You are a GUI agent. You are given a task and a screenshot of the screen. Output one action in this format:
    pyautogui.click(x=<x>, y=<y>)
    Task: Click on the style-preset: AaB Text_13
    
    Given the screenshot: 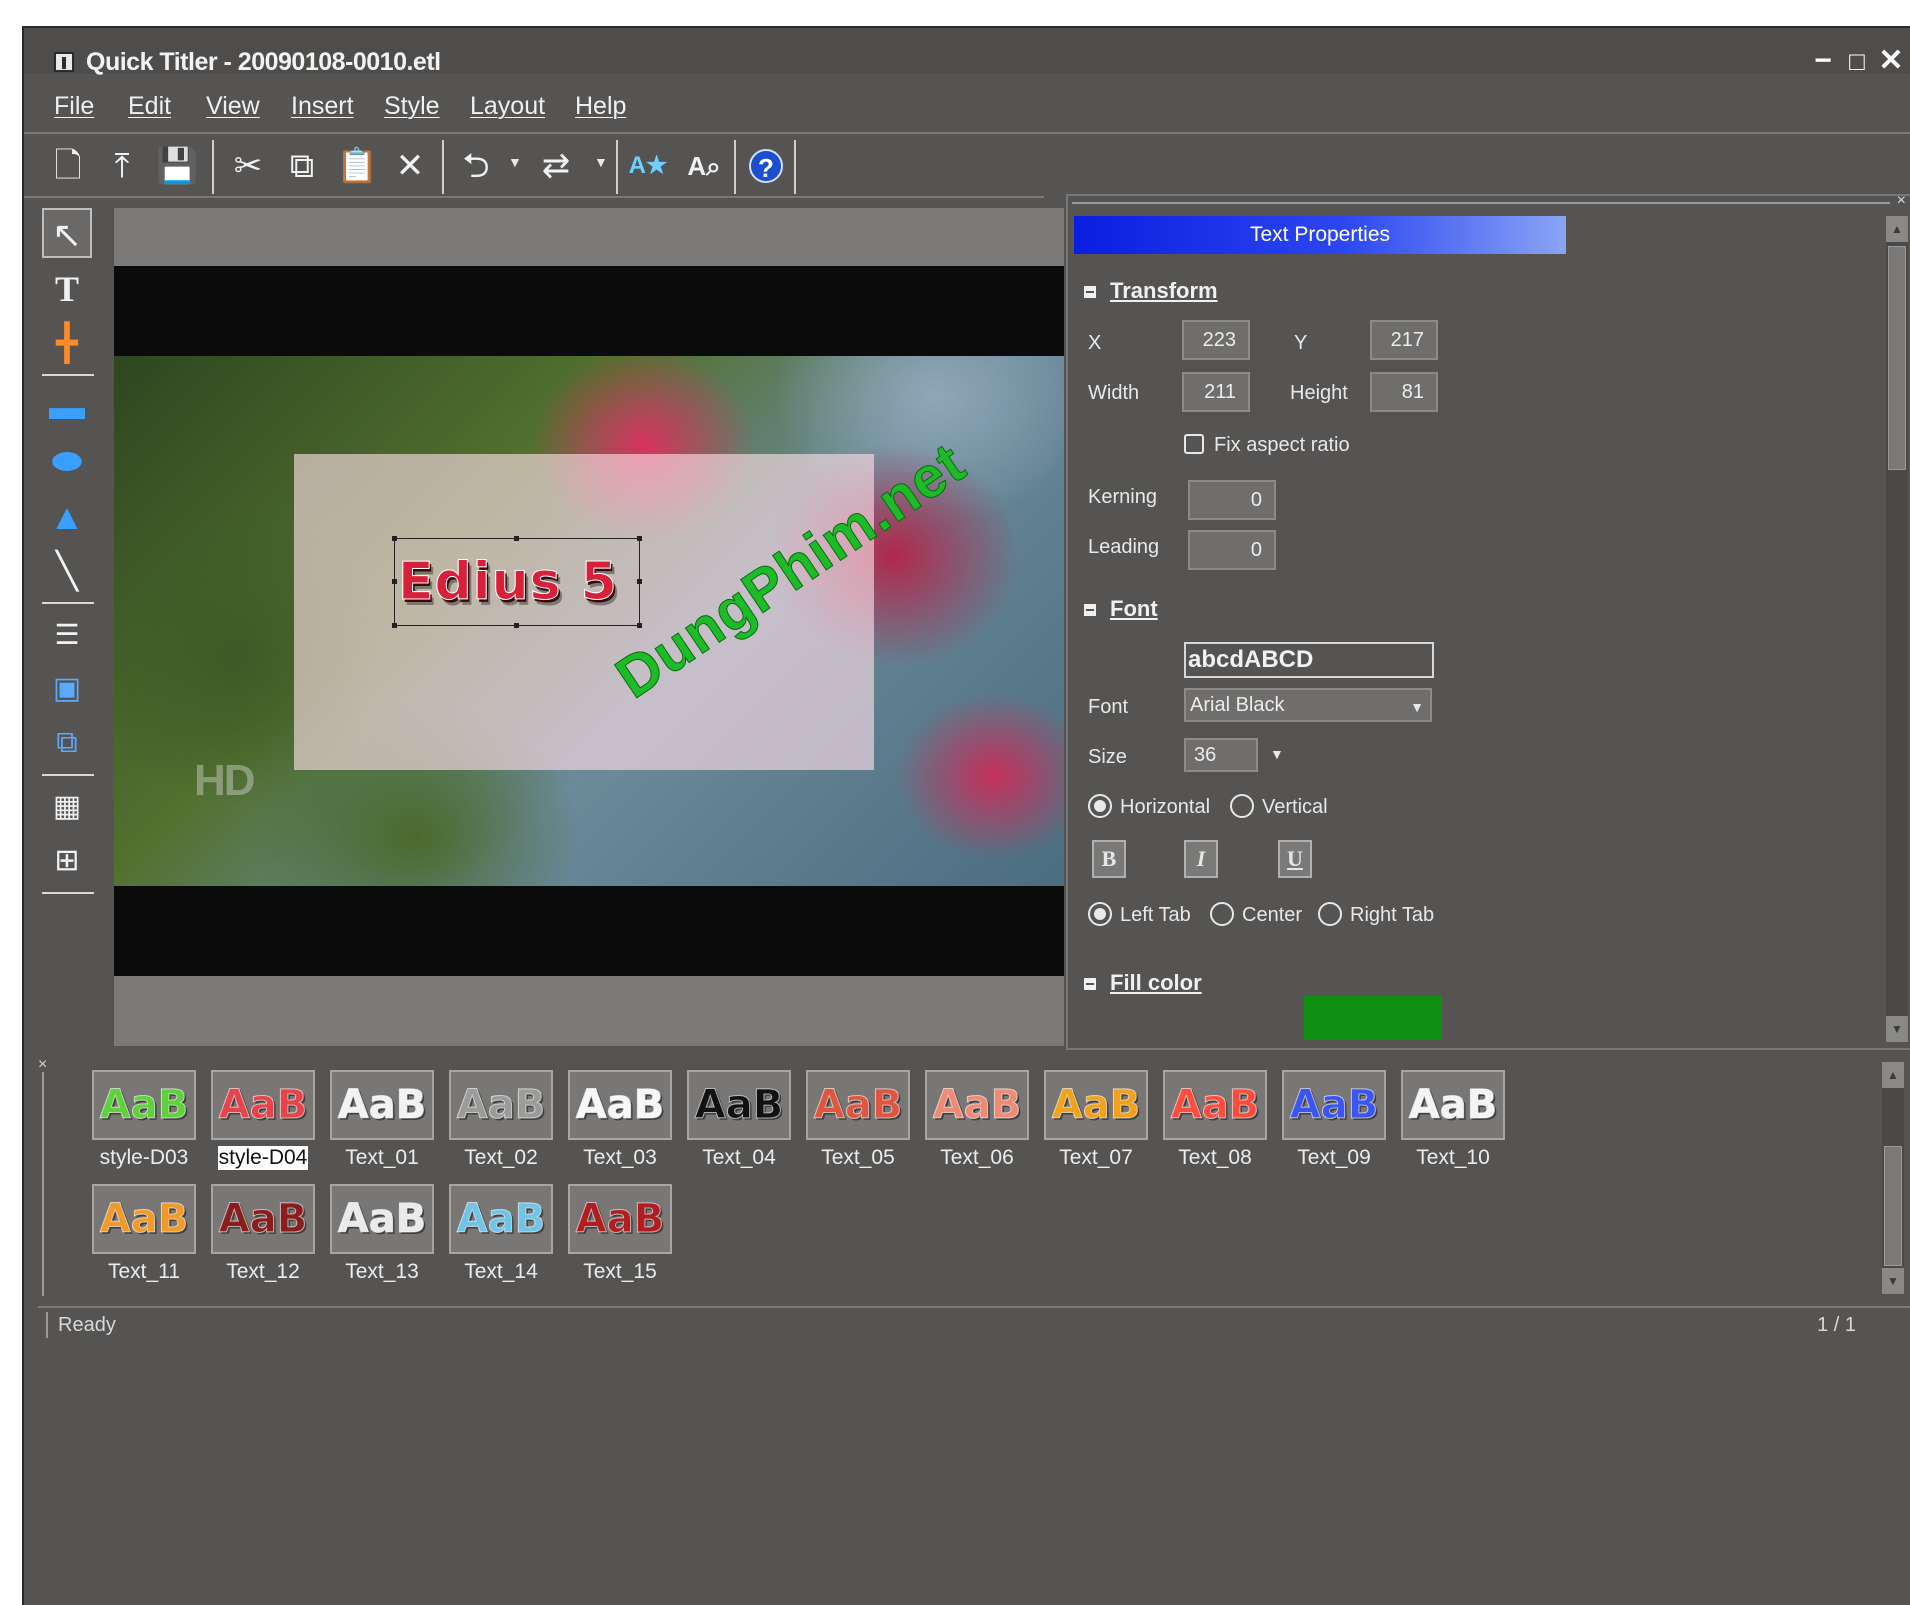 What is the action you would take?
    pyautogui.click(x=383, y=1239)
    